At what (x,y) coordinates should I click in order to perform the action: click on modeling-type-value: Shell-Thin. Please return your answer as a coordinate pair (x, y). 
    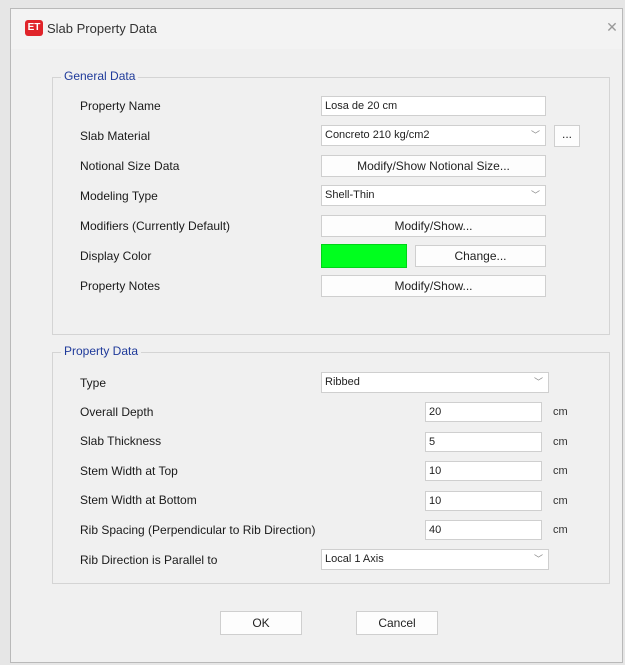
    Looking at the image, I should click on (350, 195).